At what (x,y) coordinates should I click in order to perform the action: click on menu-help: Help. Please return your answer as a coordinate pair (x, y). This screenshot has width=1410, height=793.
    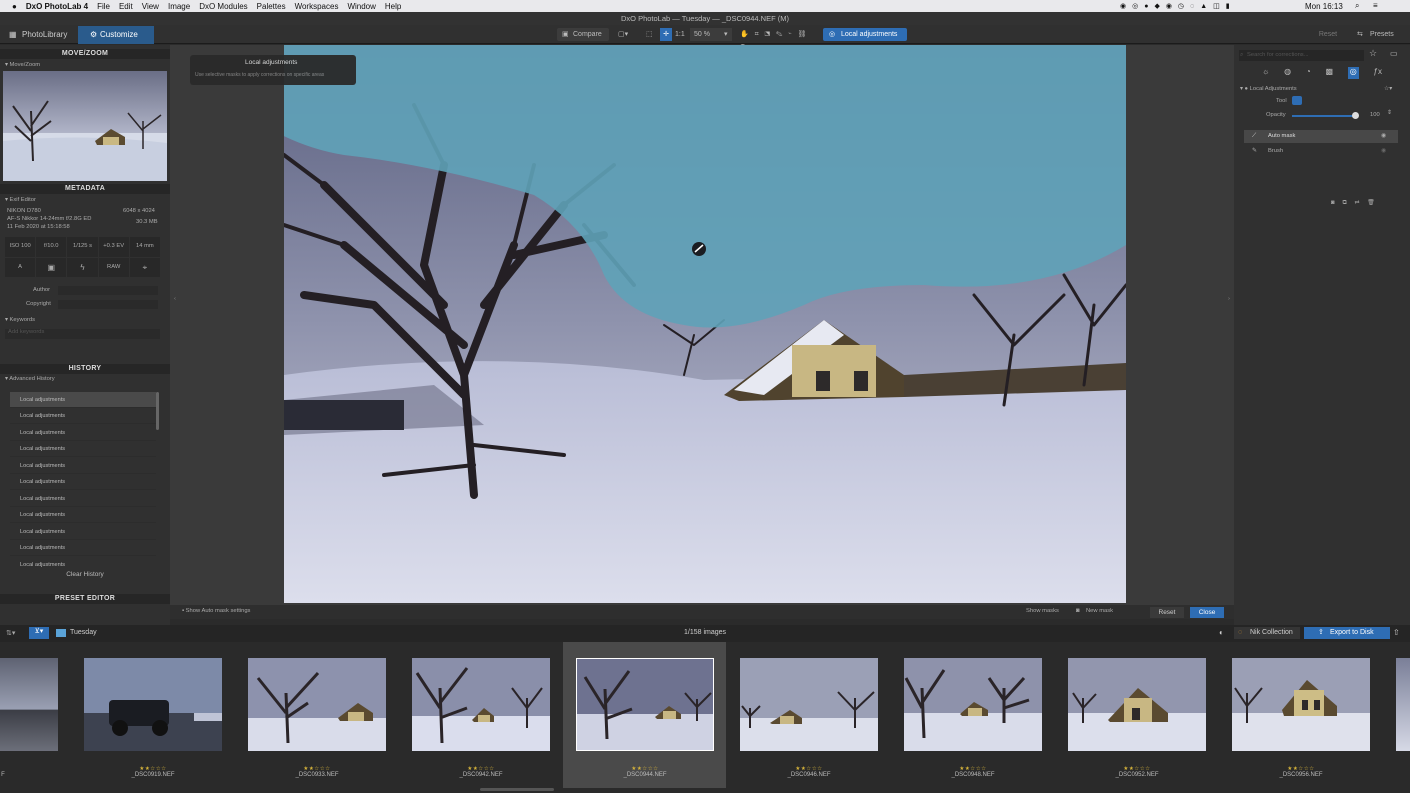
    Looking at the image, I should click on (393, 6).